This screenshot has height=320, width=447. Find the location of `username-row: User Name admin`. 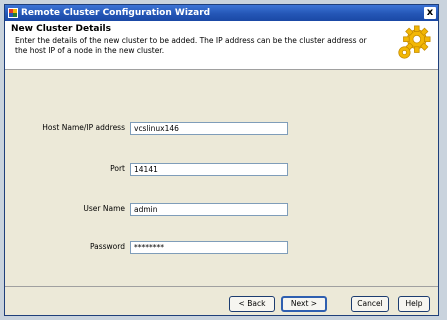

username-row: User Name admin is located at coordinates (222, 210).